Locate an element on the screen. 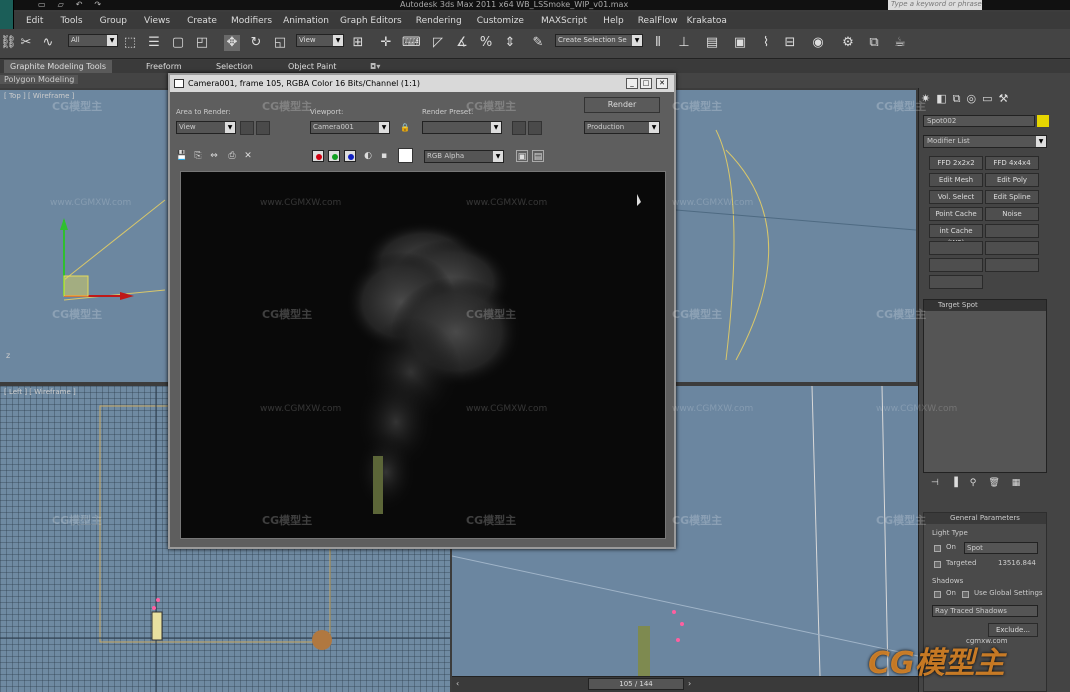  clear-icon: ✕ is located at coordinates (248, 156).